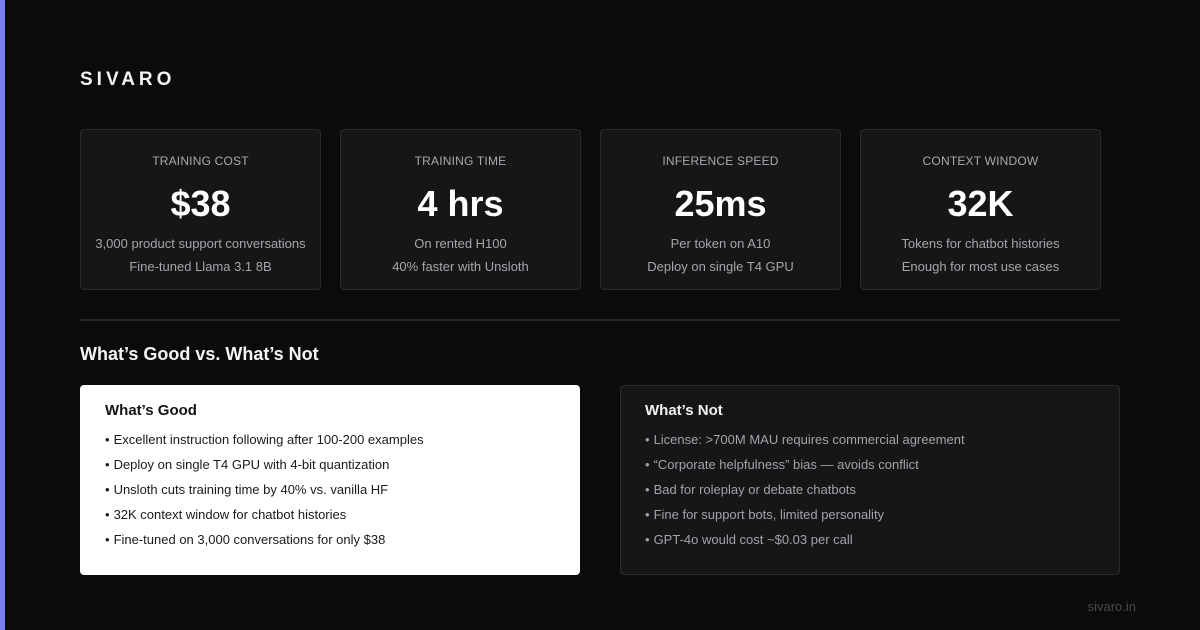  I want to click on section-divider, so click(600, 320).